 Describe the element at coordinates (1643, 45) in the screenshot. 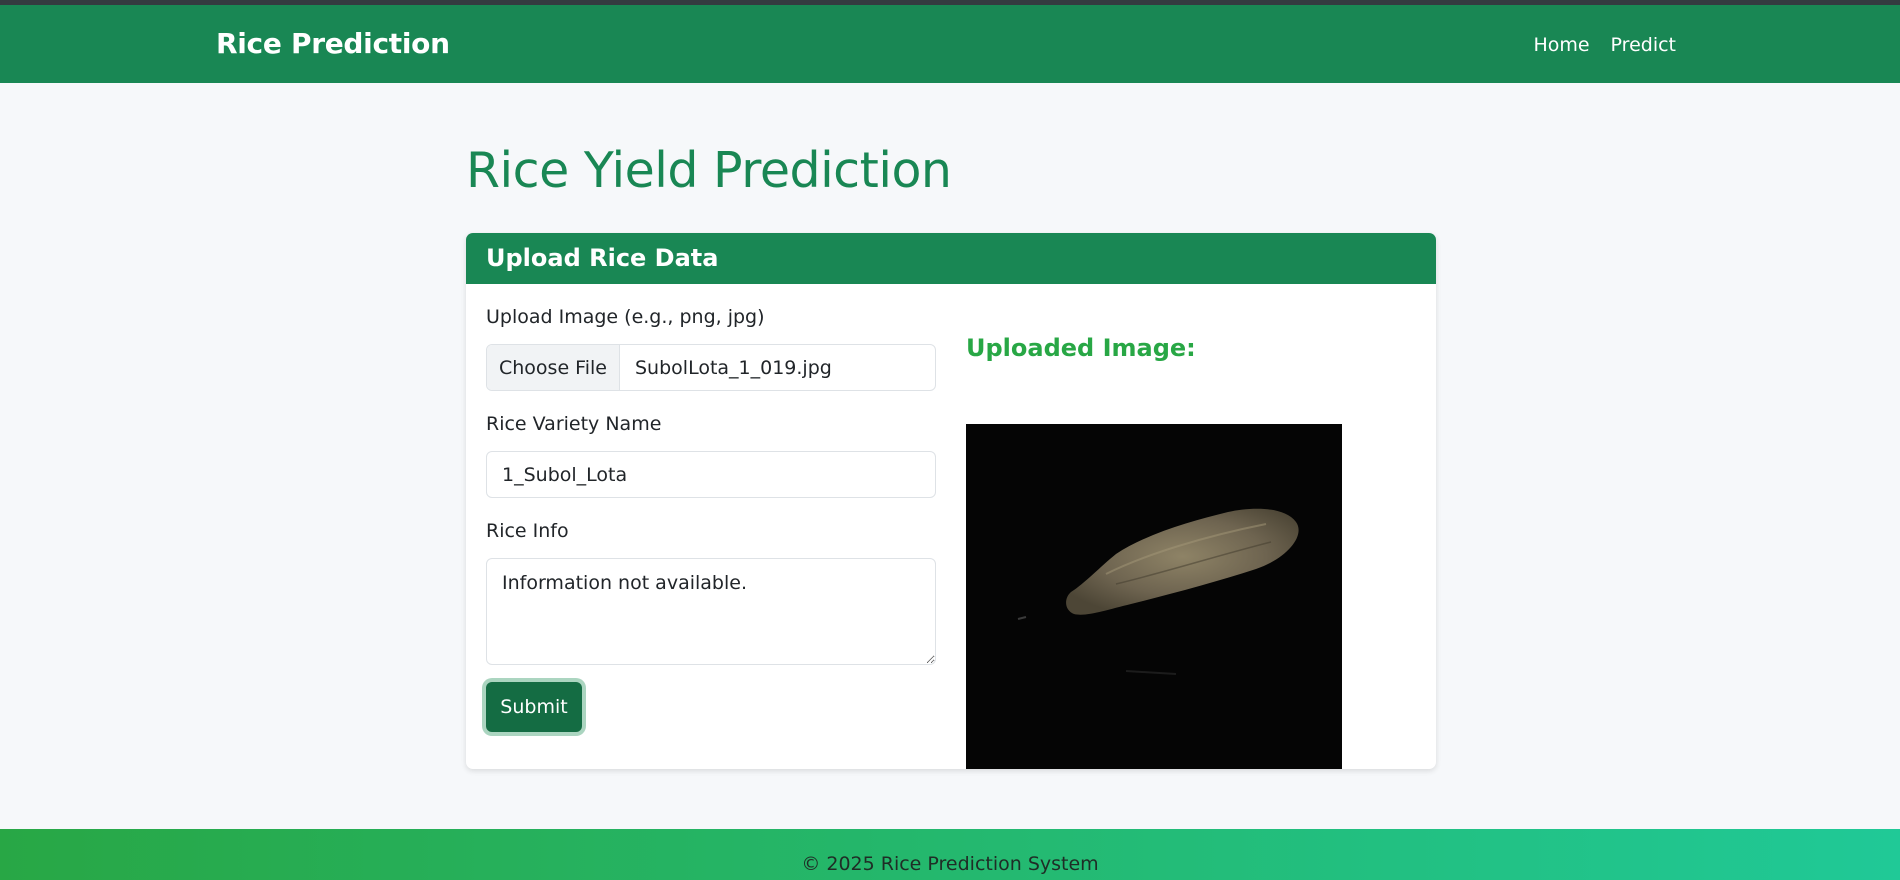

I see `nav-link-predict: Predict` at that location.